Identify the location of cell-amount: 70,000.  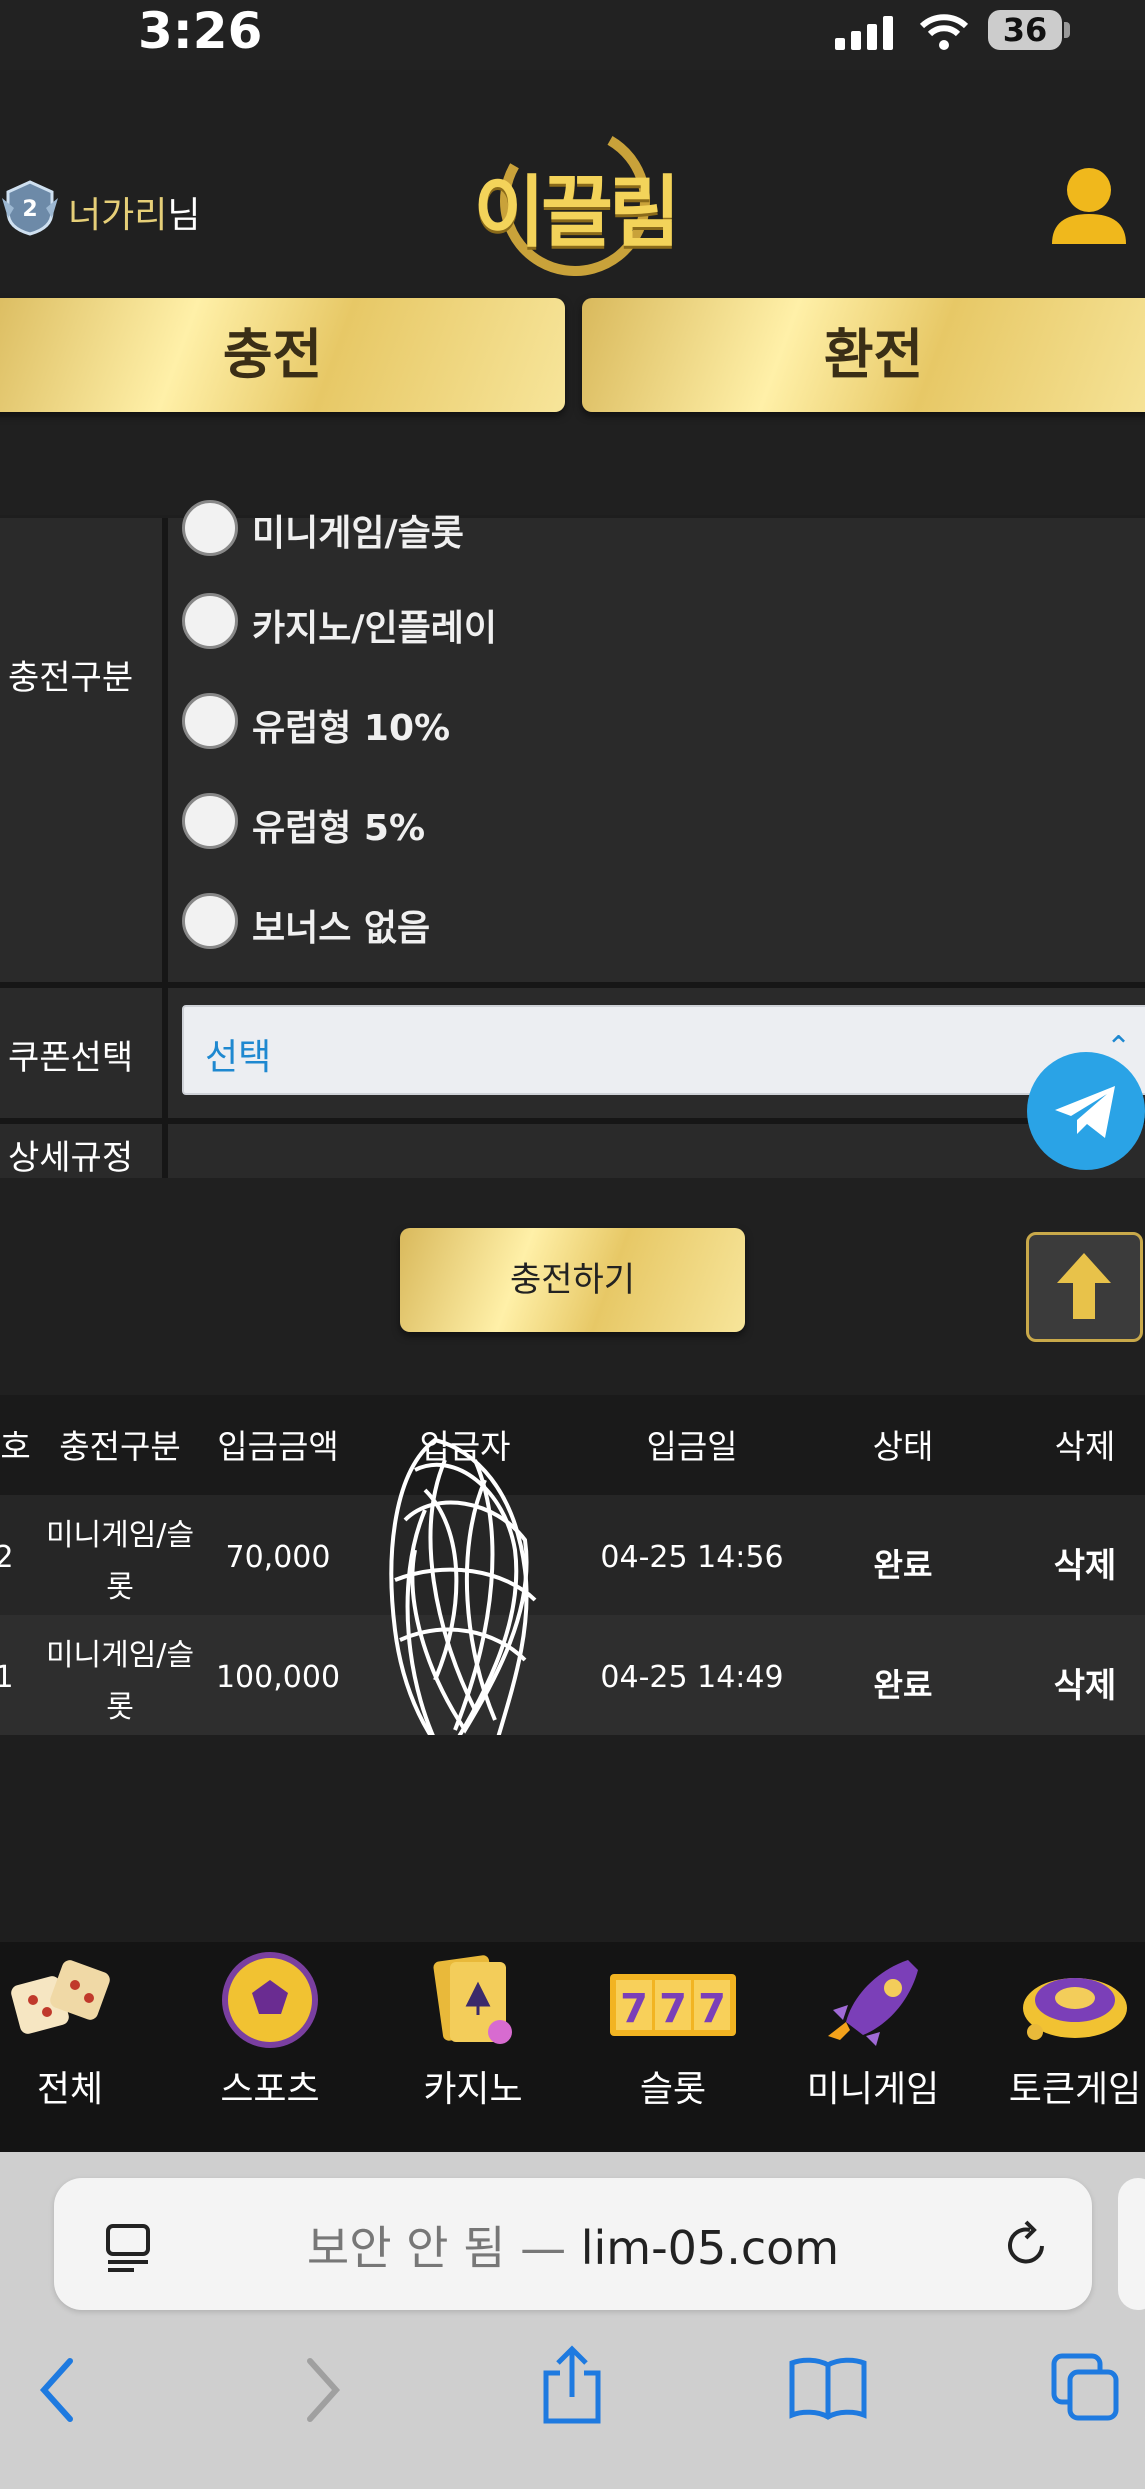
(278, 1557).